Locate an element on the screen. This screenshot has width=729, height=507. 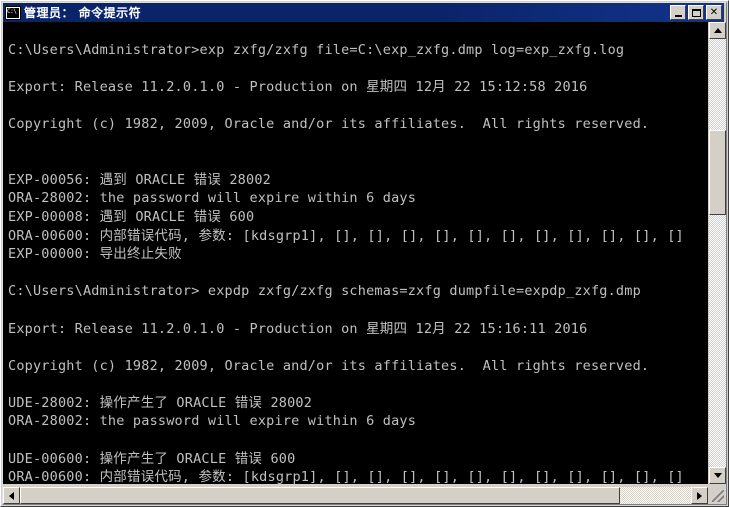
vertical-scrollbar is located at coordinates (717, 253).